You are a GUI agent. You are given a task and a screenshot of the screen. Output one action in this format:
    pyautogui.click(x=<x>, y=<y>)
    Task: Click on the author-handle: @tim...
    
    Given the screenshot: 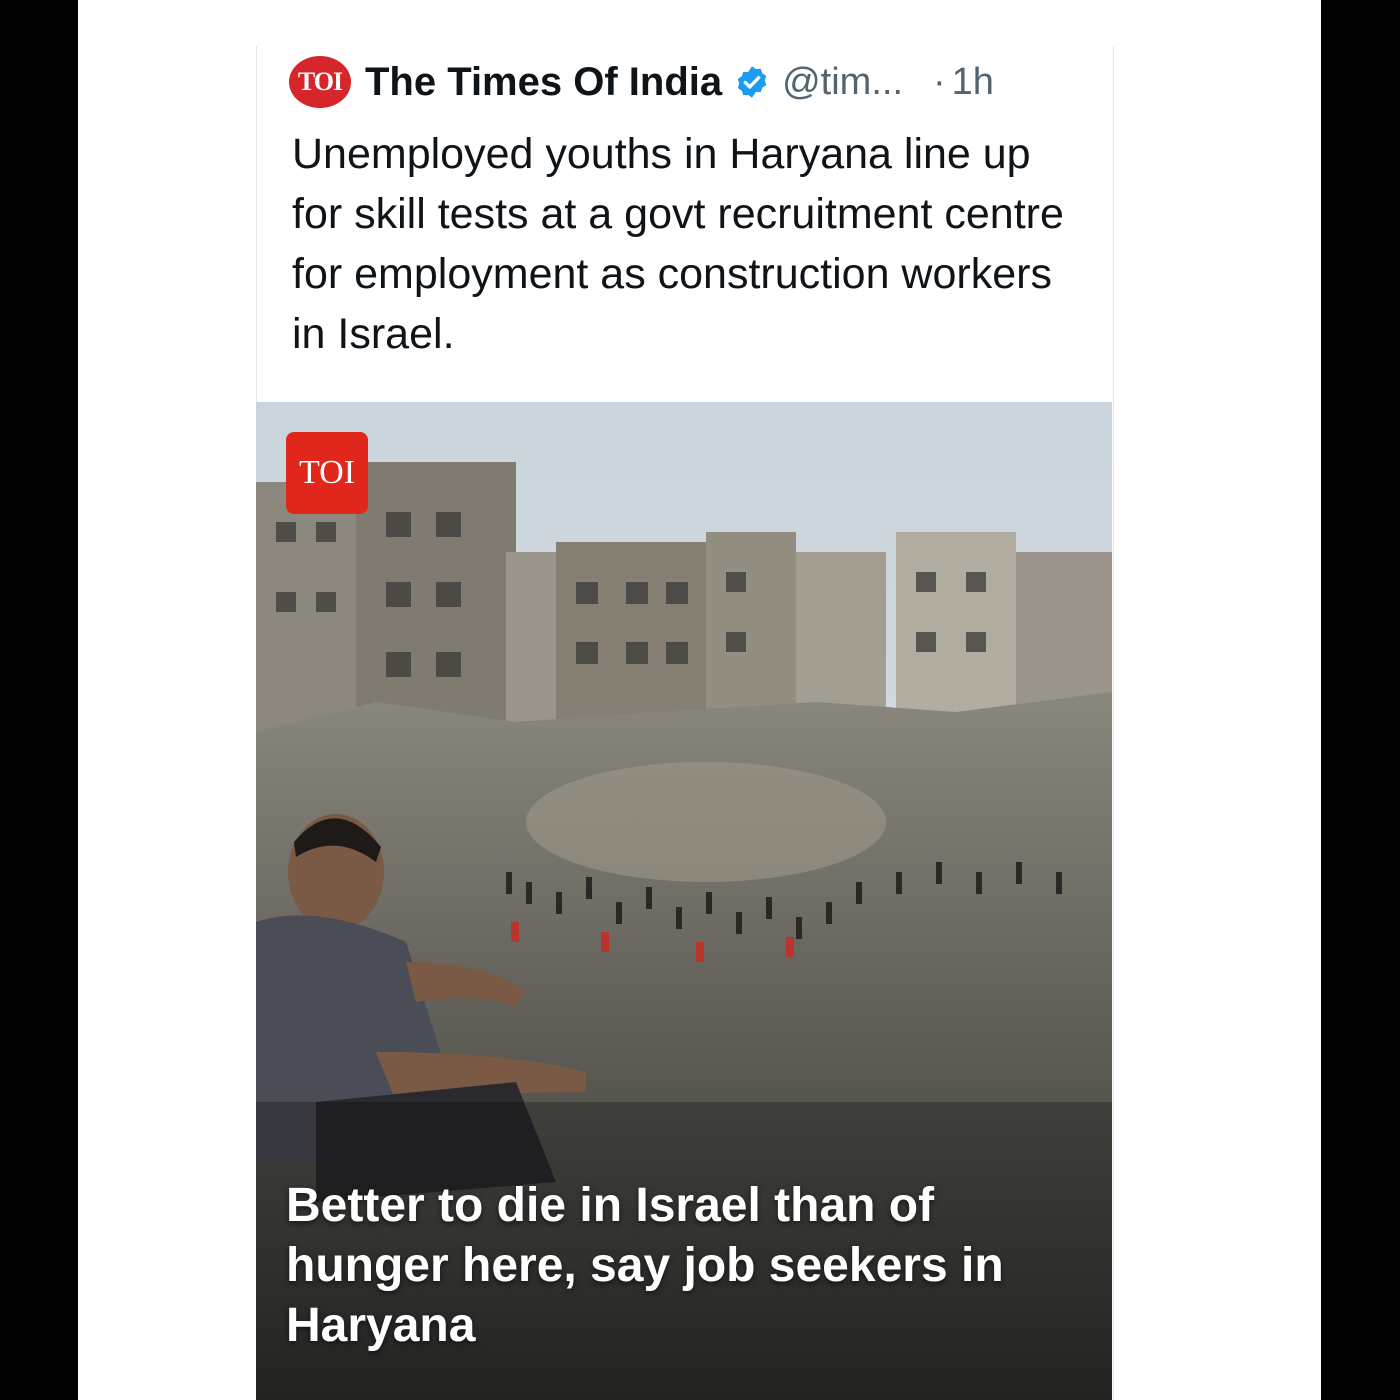 What is the action you would take?
    pyautogui.click(x=842, y=82)
    